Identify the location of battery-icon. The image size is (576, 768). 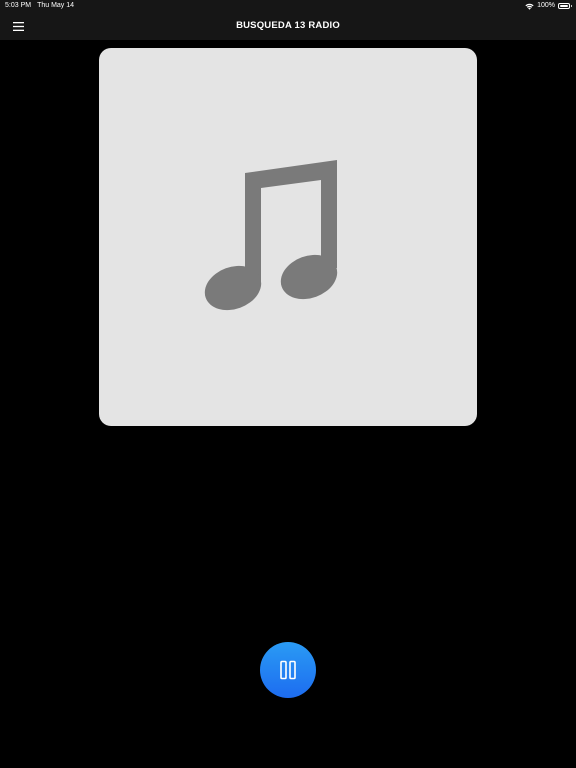
(565, 6).